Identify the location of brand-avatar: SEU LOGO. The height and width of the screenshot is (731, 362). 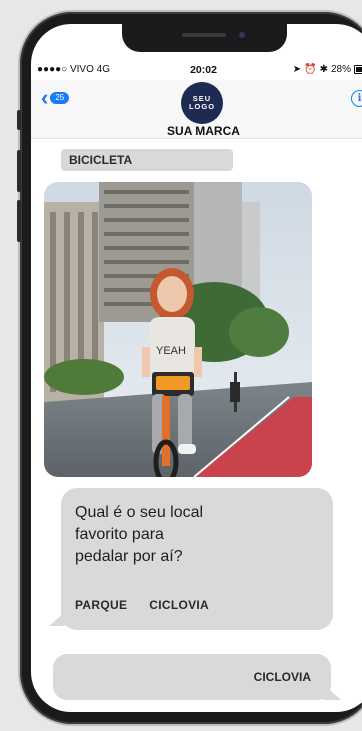
(202, 103).